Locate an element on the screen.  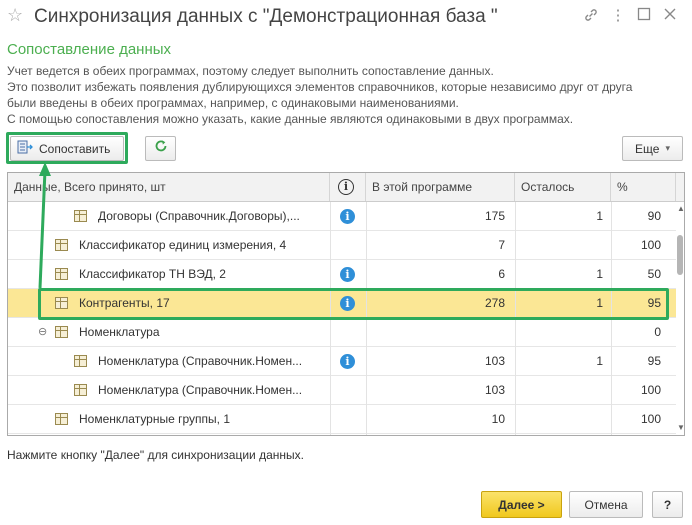
link-icon is located at coordinates (591, 16).